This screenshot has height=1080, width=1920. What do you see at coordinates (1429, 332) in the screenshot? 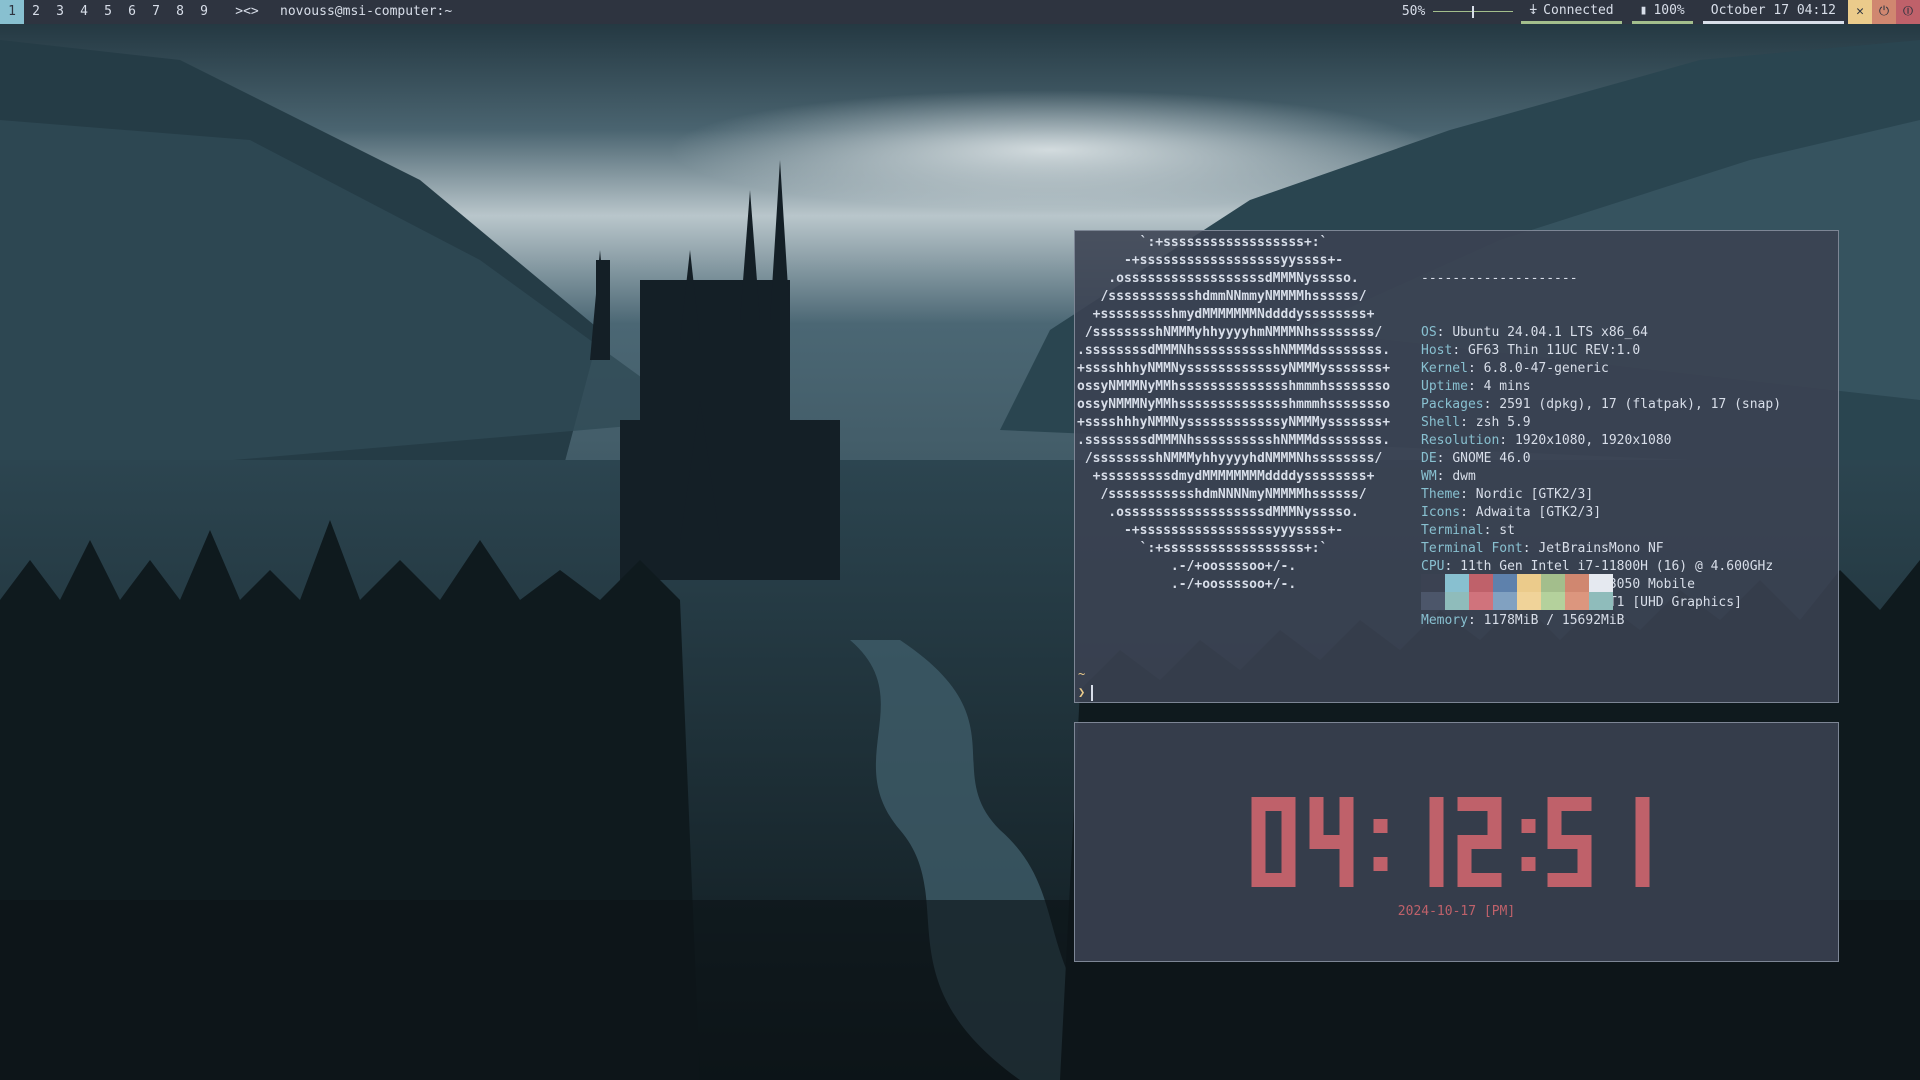
I see `info-key: OS` at bounding box center [1429, 332].